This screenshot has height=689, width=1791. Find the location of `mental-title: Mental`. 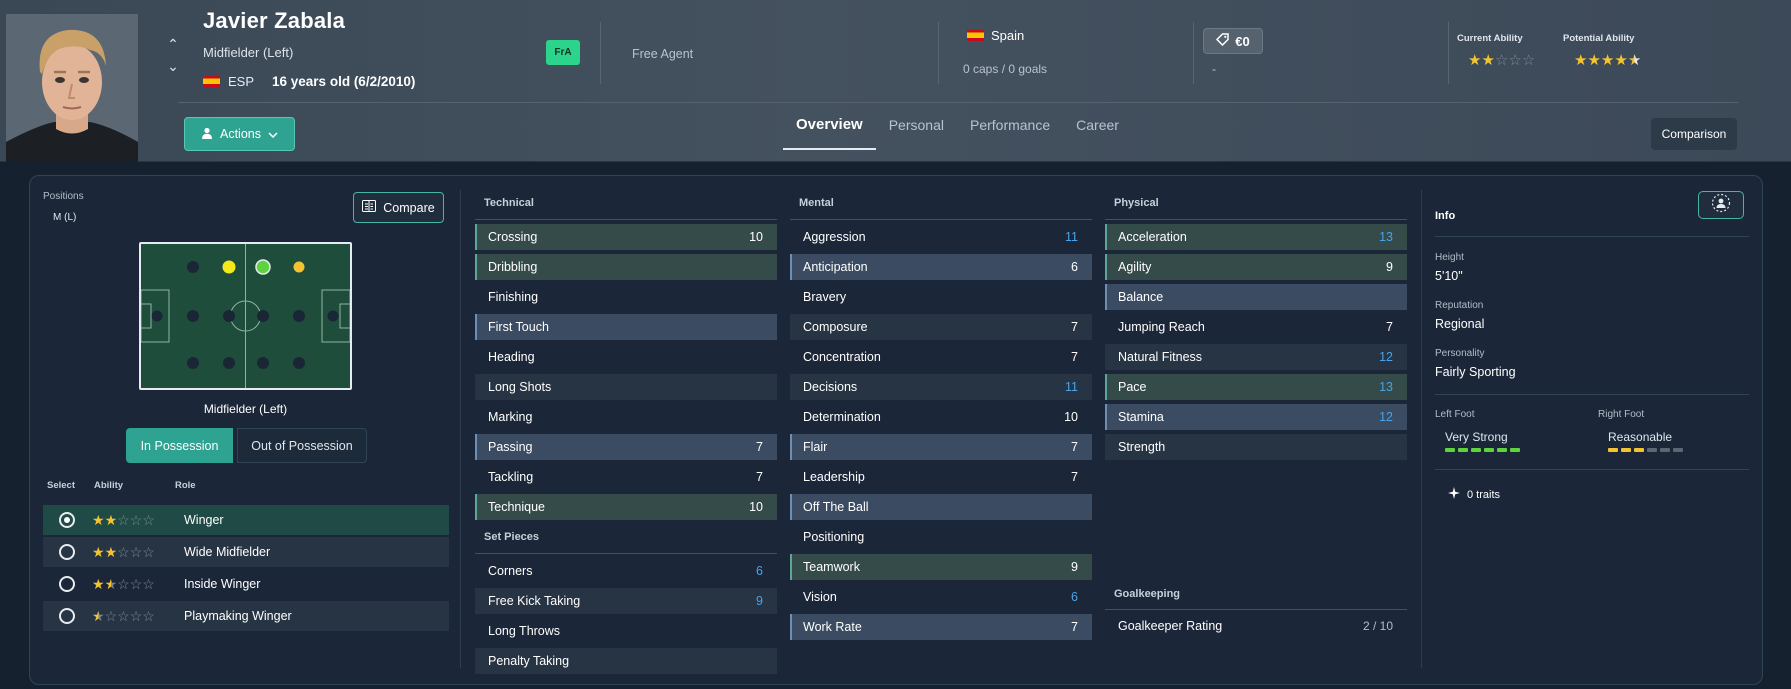

mental-title: Mental is located at coordinates (816, 203).